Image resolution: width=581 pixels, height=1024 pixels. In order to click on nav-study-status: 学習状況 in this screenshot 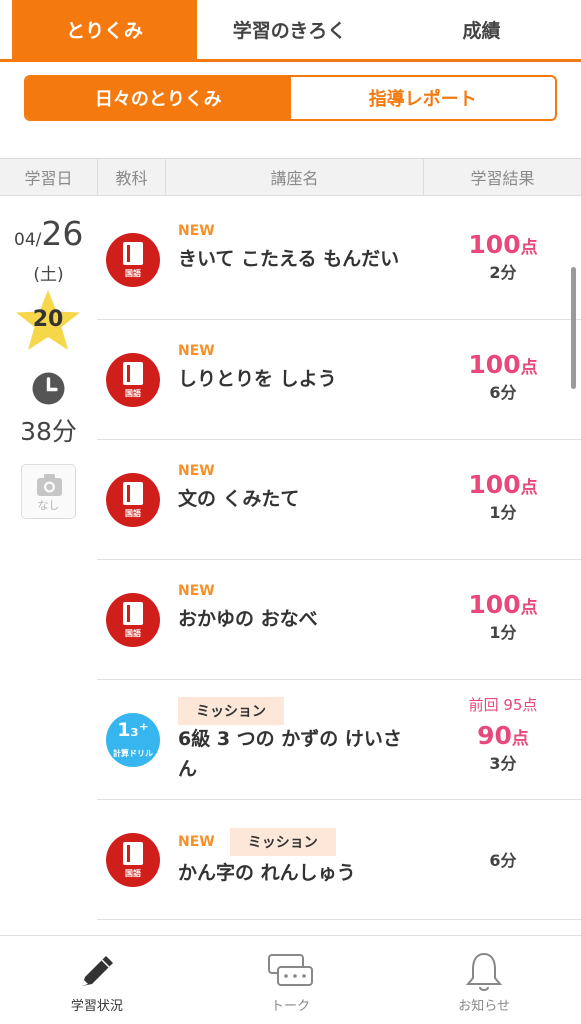, I will do `click(97, 980)`.